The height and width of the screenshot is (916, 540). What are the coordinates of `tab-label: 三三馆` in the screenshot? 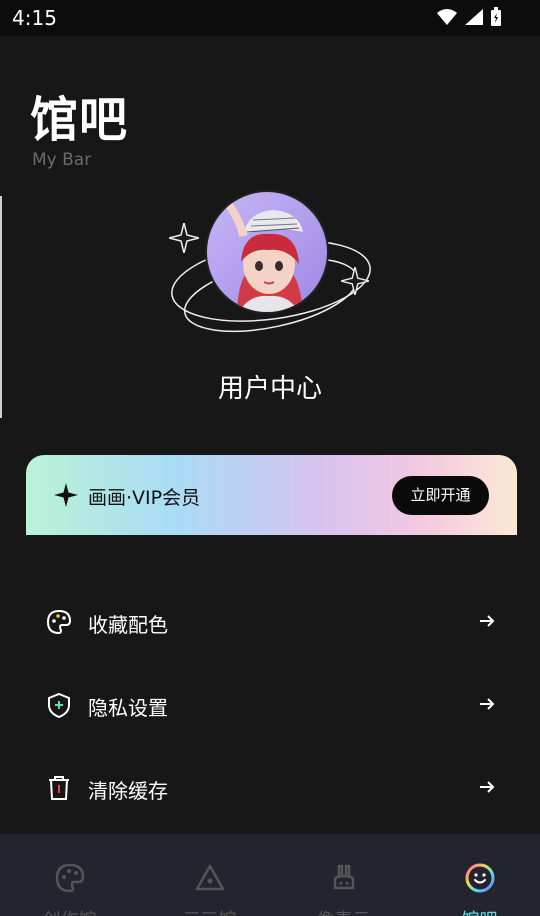 It's located at (209, 911).